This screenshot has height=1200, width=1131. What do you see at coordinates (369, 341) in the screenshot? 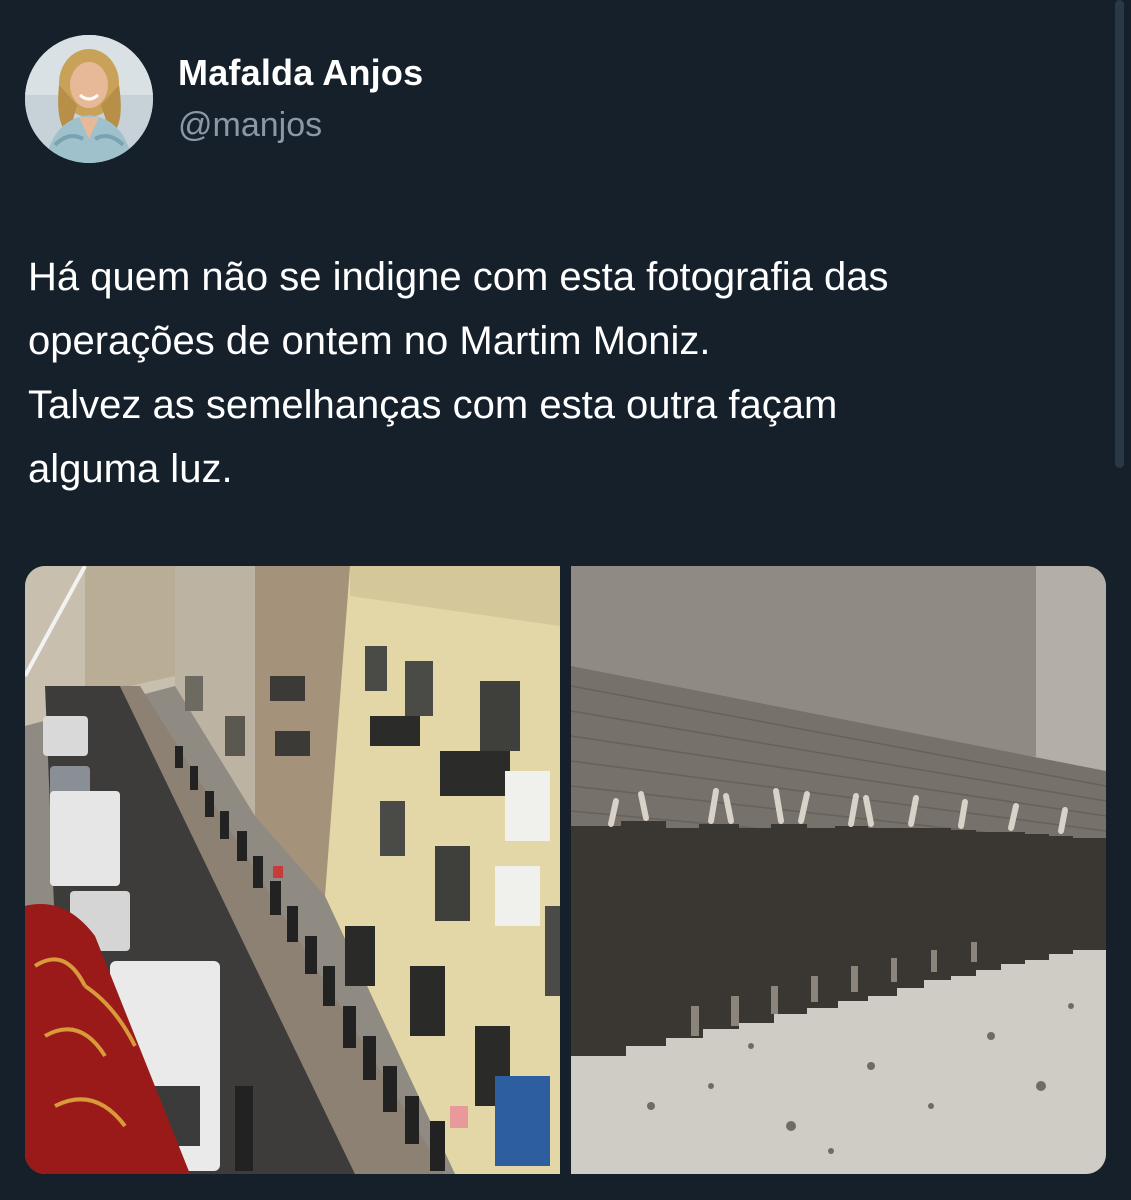
I see `tweet-text-line: operações de ontem no Martim Moniz.` at bounding box center [369, 341].